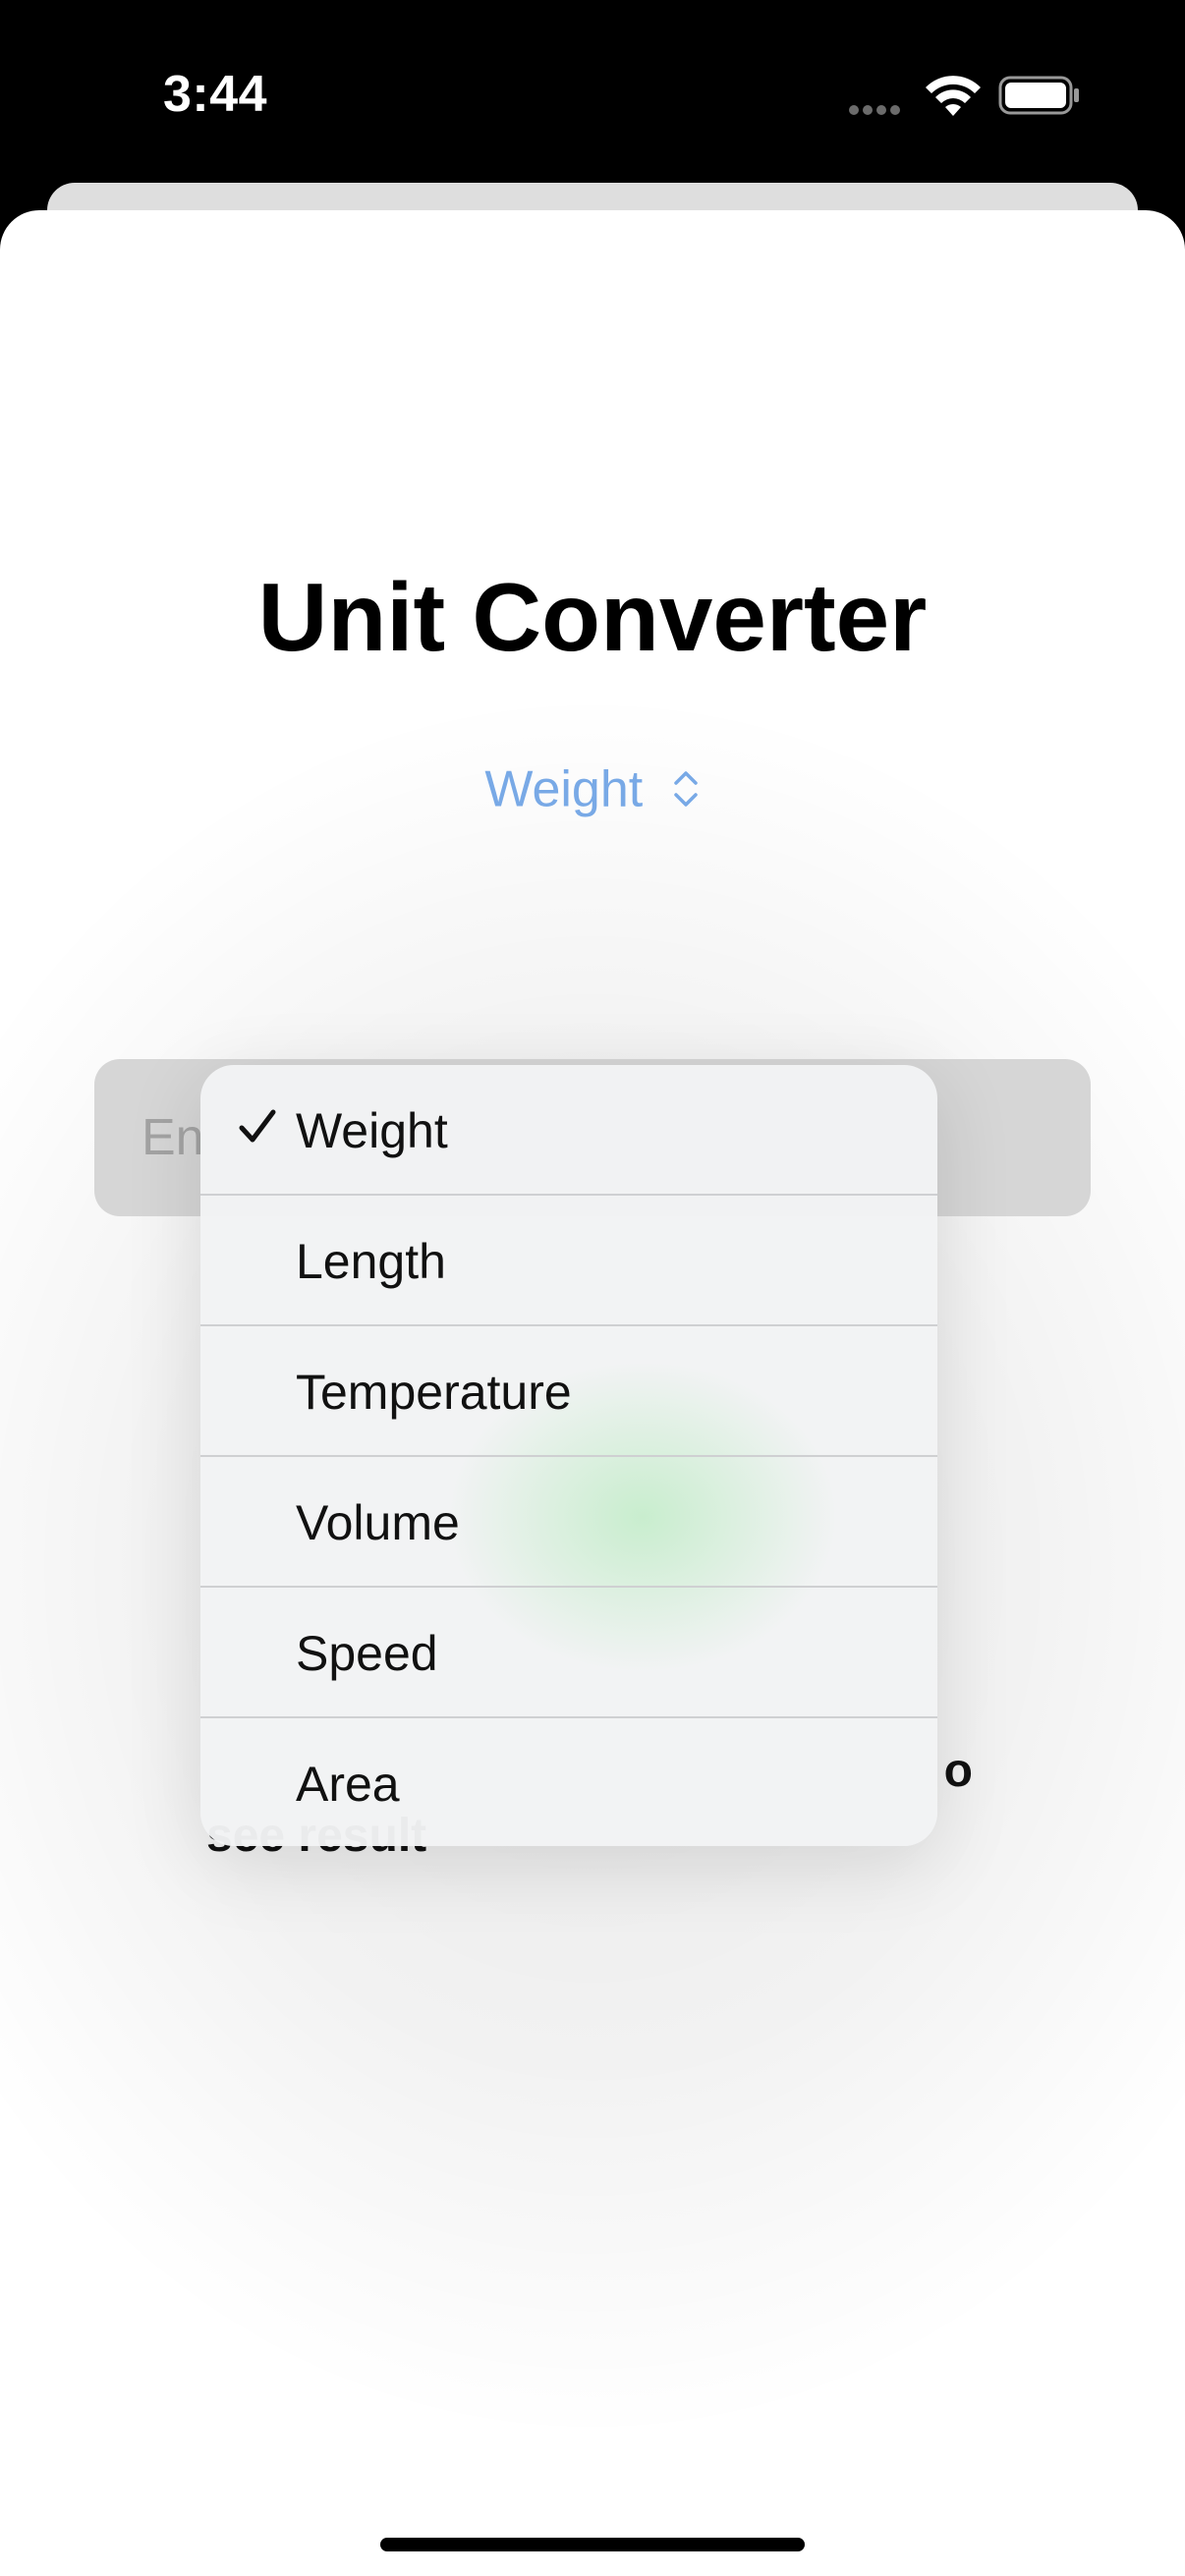  What do you see at coordinates (372, 1130) in the screenshot?
I see `menu-item-label: Weight` at bounding box center [372, 1130].